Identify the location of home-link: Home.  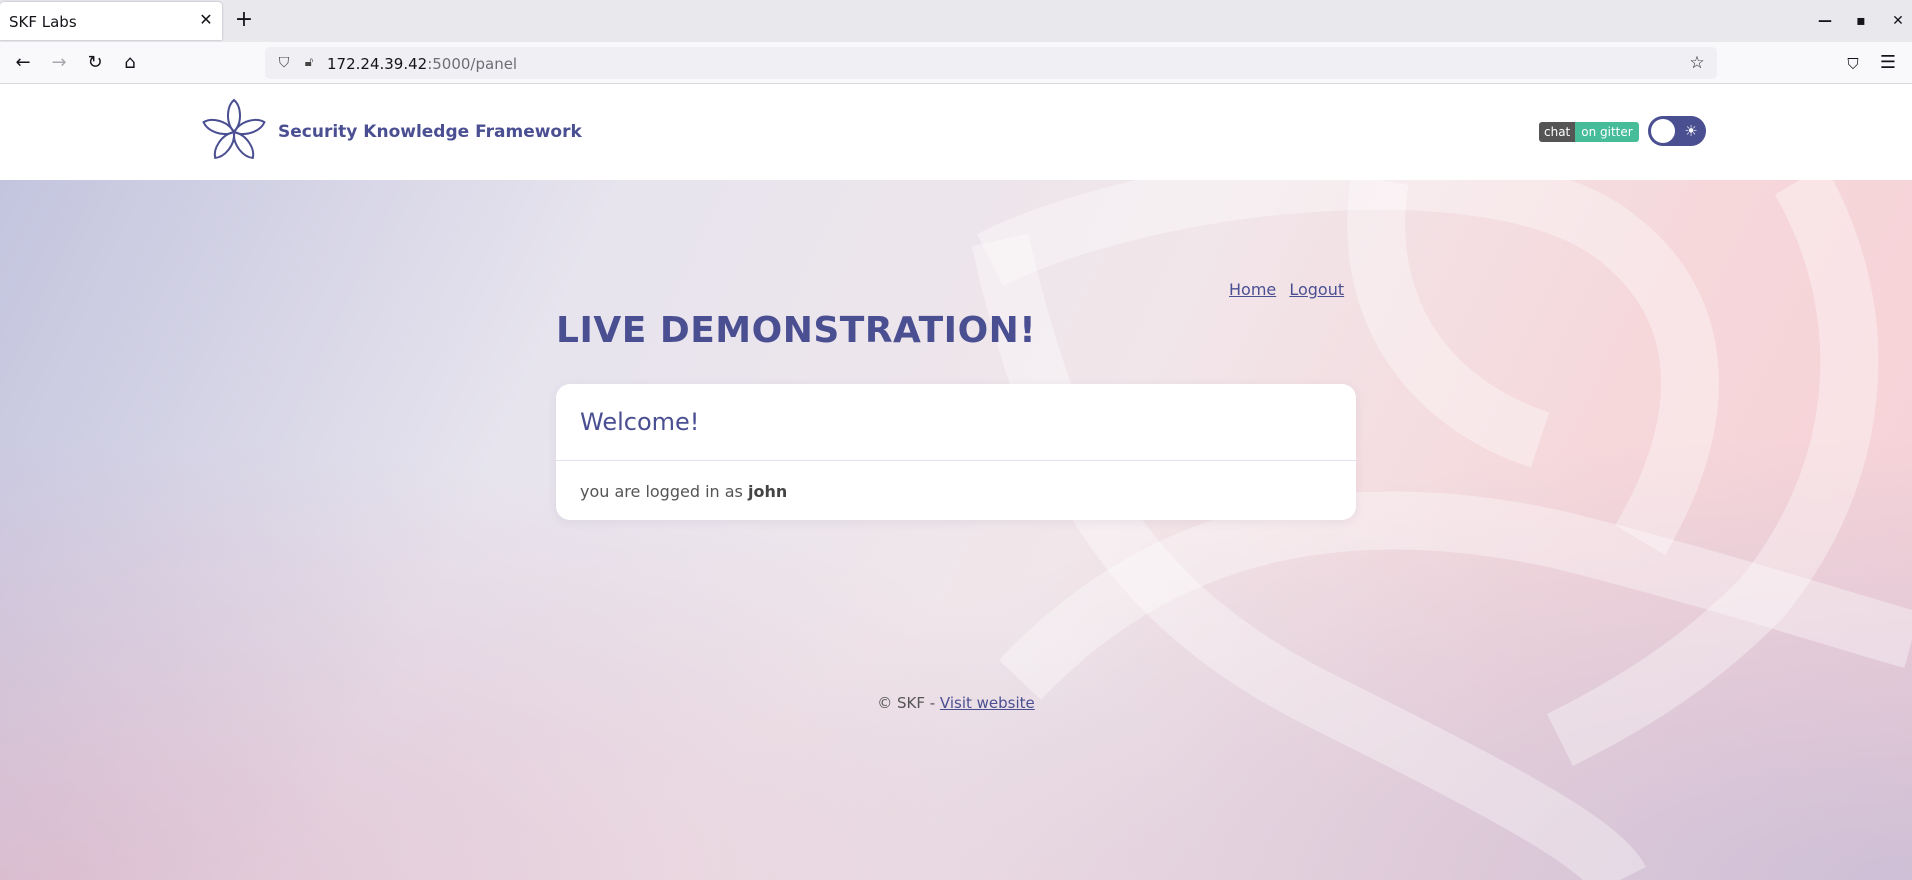
(1252, 289).